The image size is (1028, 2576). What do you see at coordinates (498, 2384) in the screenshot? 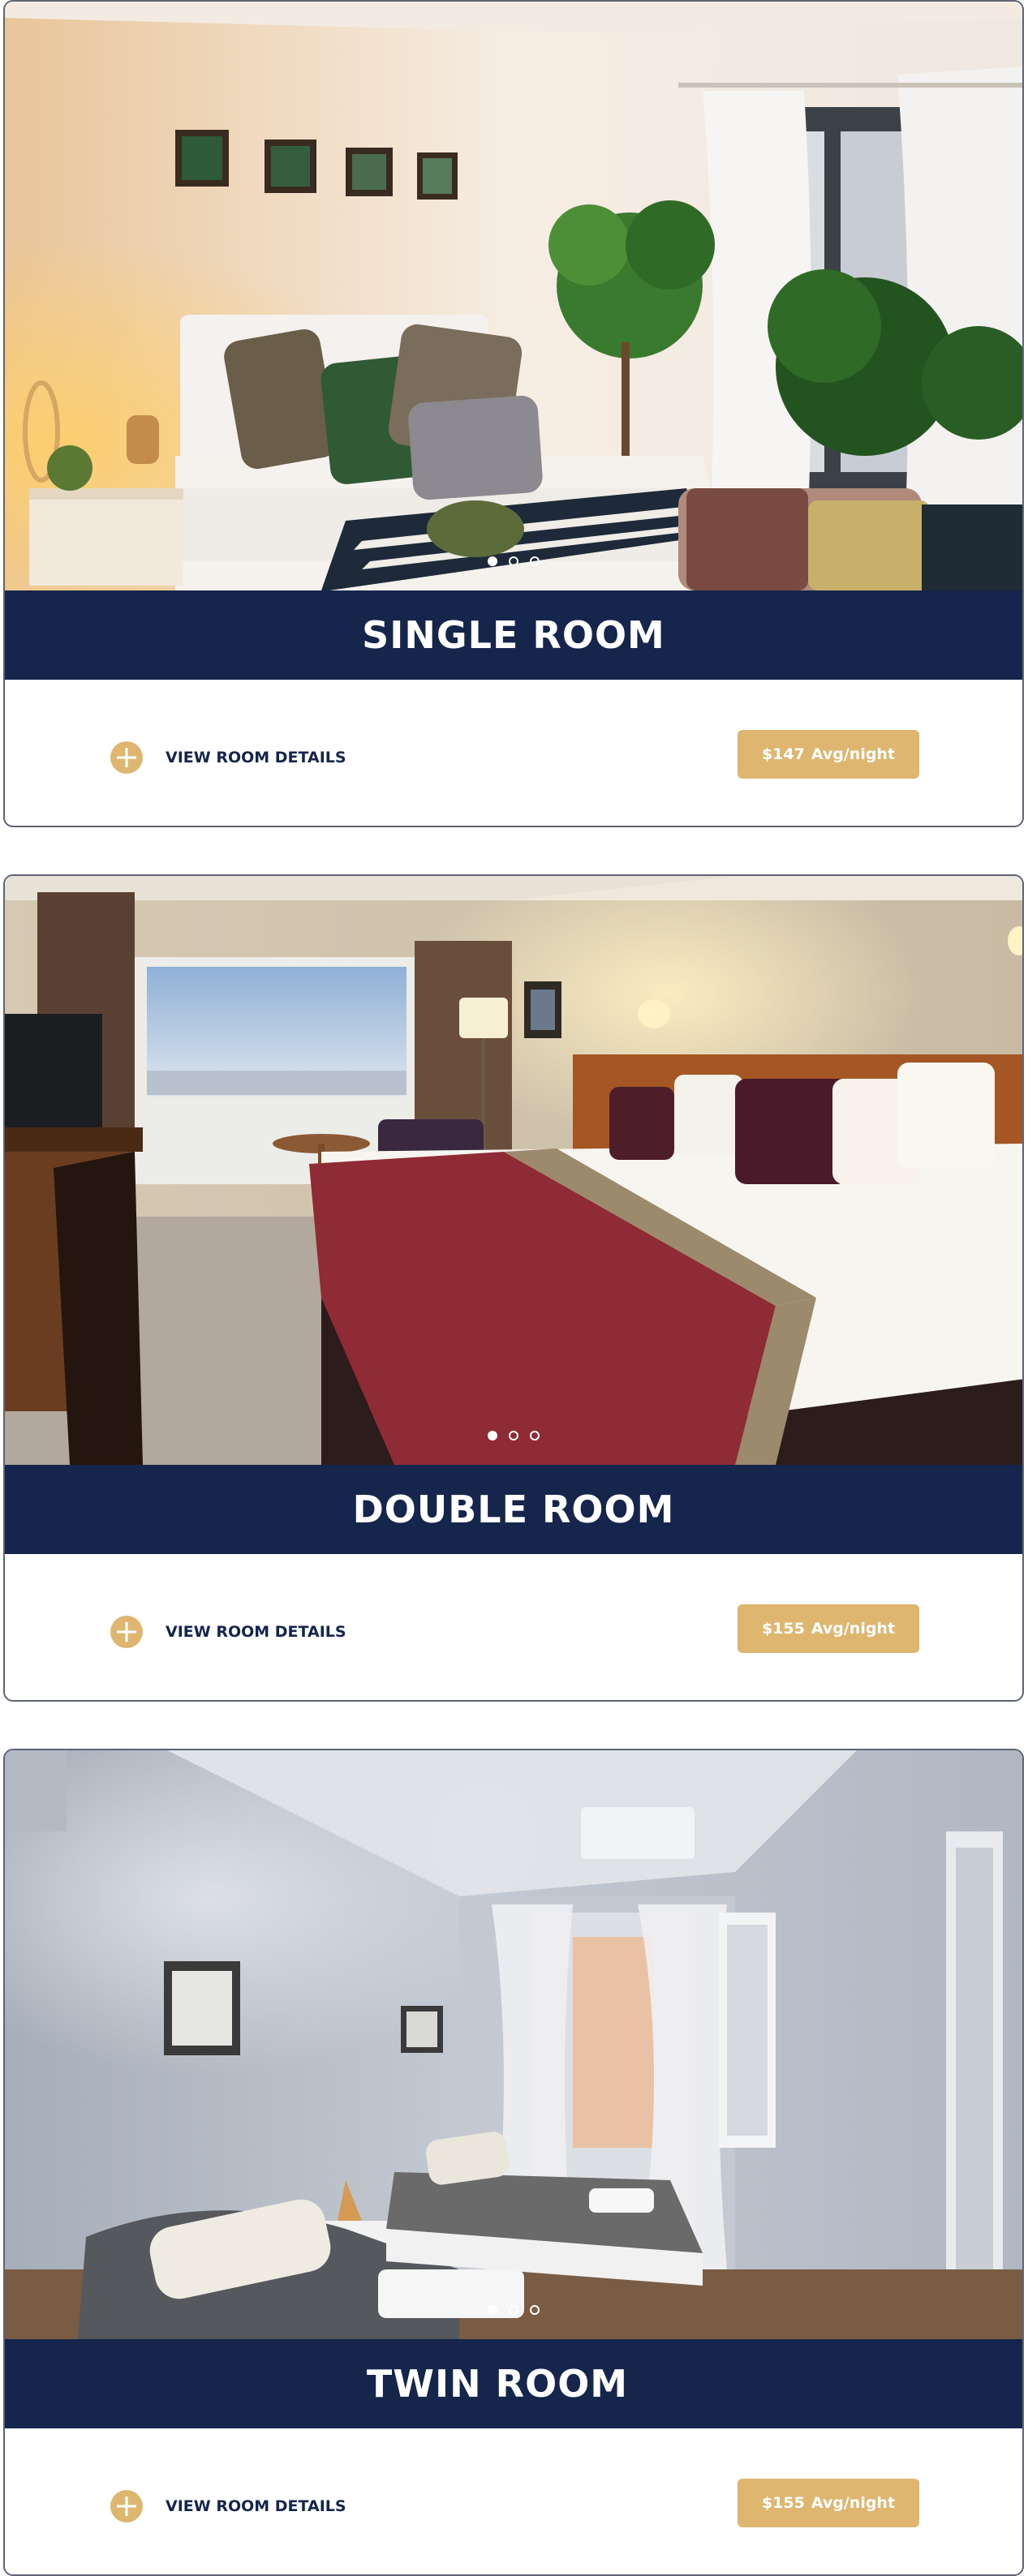
I see `room-title: TWIN ROOM` at bounding box center [498, 2384].